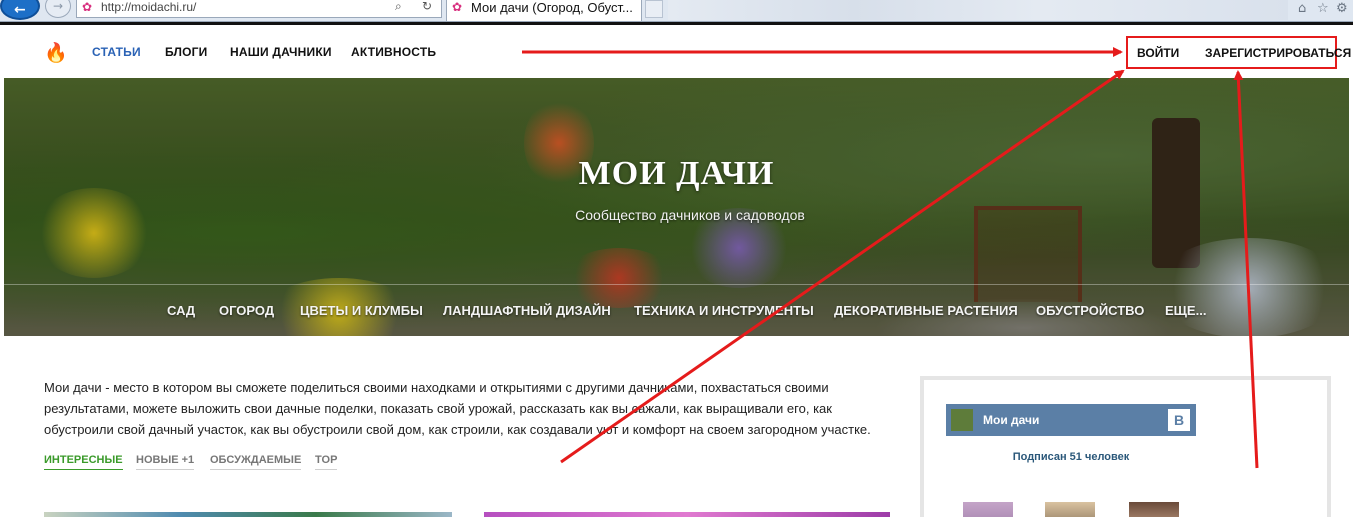  Describe the element at coordinates (1090, 310) in the screenshot. I see `category-arrangement: ОБУСТРОЙСТВО` at that location.